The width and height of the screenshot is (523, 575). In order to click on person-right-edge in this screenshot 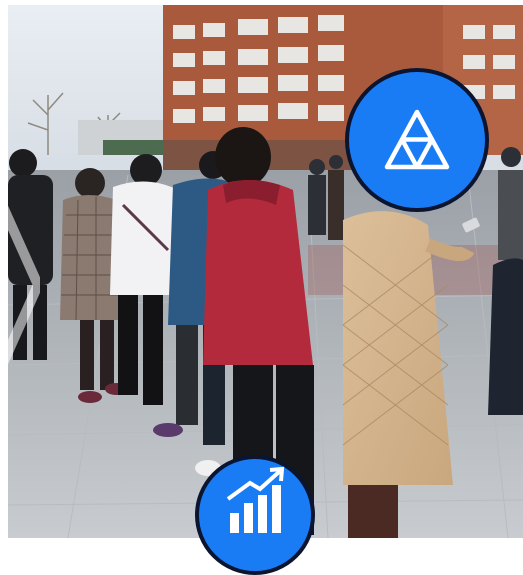, I will do `click(505, 336)`.